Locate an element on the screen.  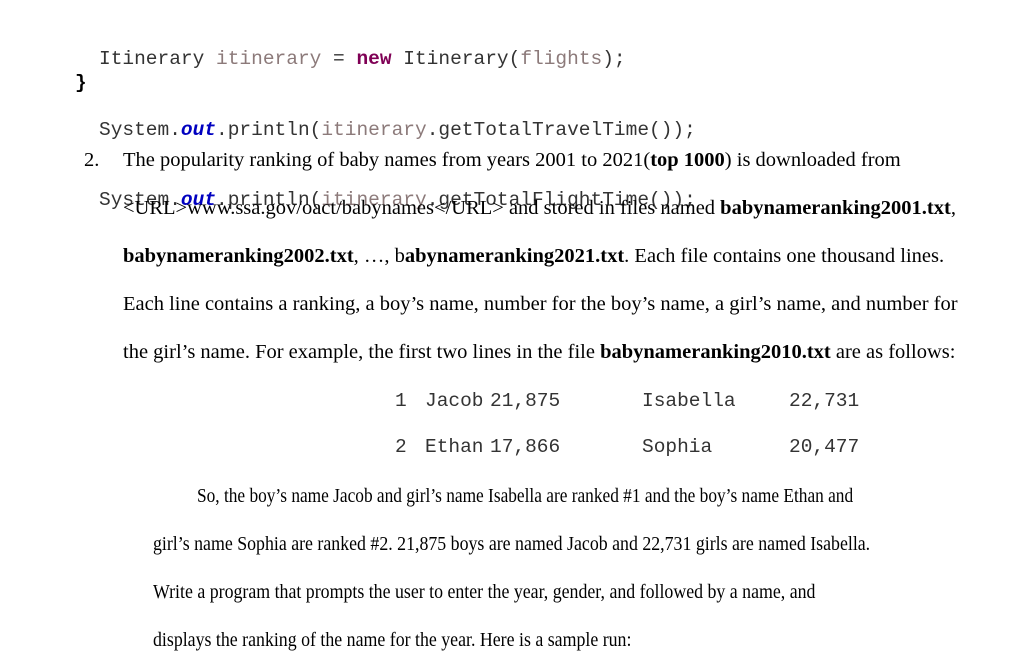
closing-brace: } is located at coordinates (81, 83).